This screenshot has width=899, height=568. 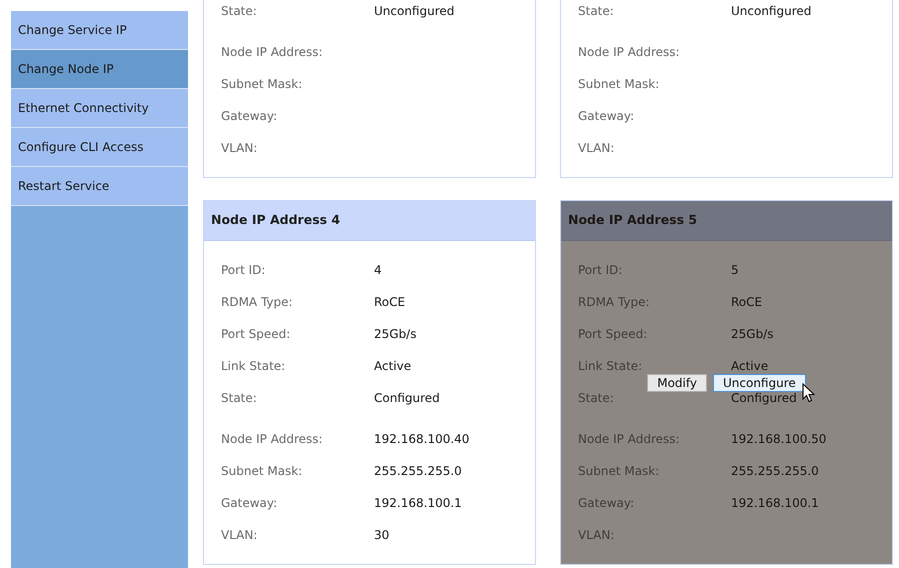 I want to click on sidebar-item: Restart Service, so click(x=99, y=186).